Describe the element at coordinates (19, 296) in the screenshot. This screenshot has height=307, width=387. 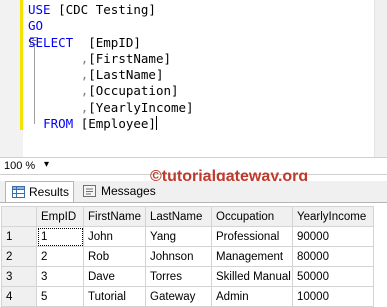
I see `row-number: 4` at that location.